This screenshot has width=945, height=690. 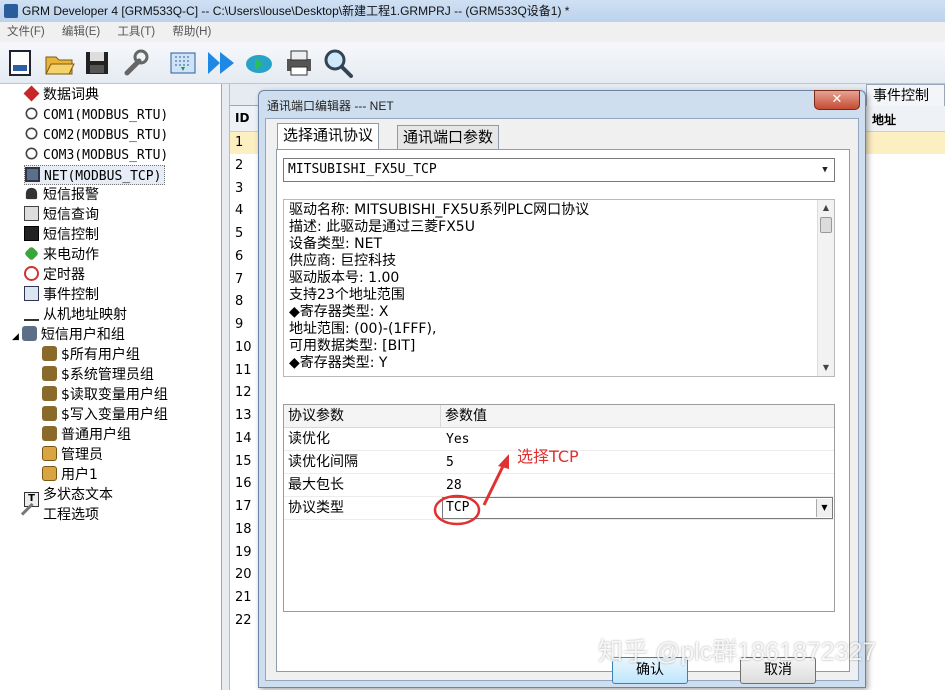 What do you see at coordinates (245, 507) in the screenshot?
I see `grid-row-id: 17` at bounding box center [245, 507].